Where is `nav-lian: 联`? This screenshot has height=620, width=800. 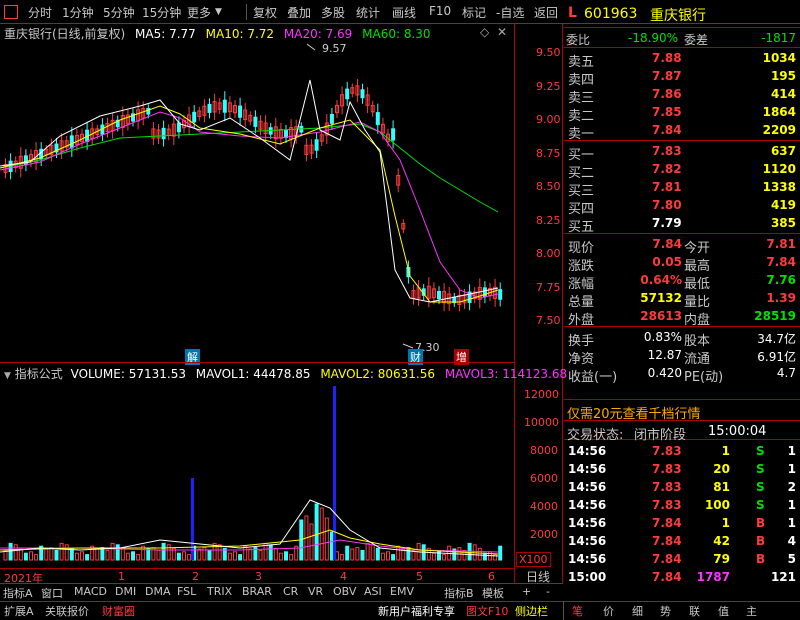
nav-lian: 联 is located at coordinates (694, 611).